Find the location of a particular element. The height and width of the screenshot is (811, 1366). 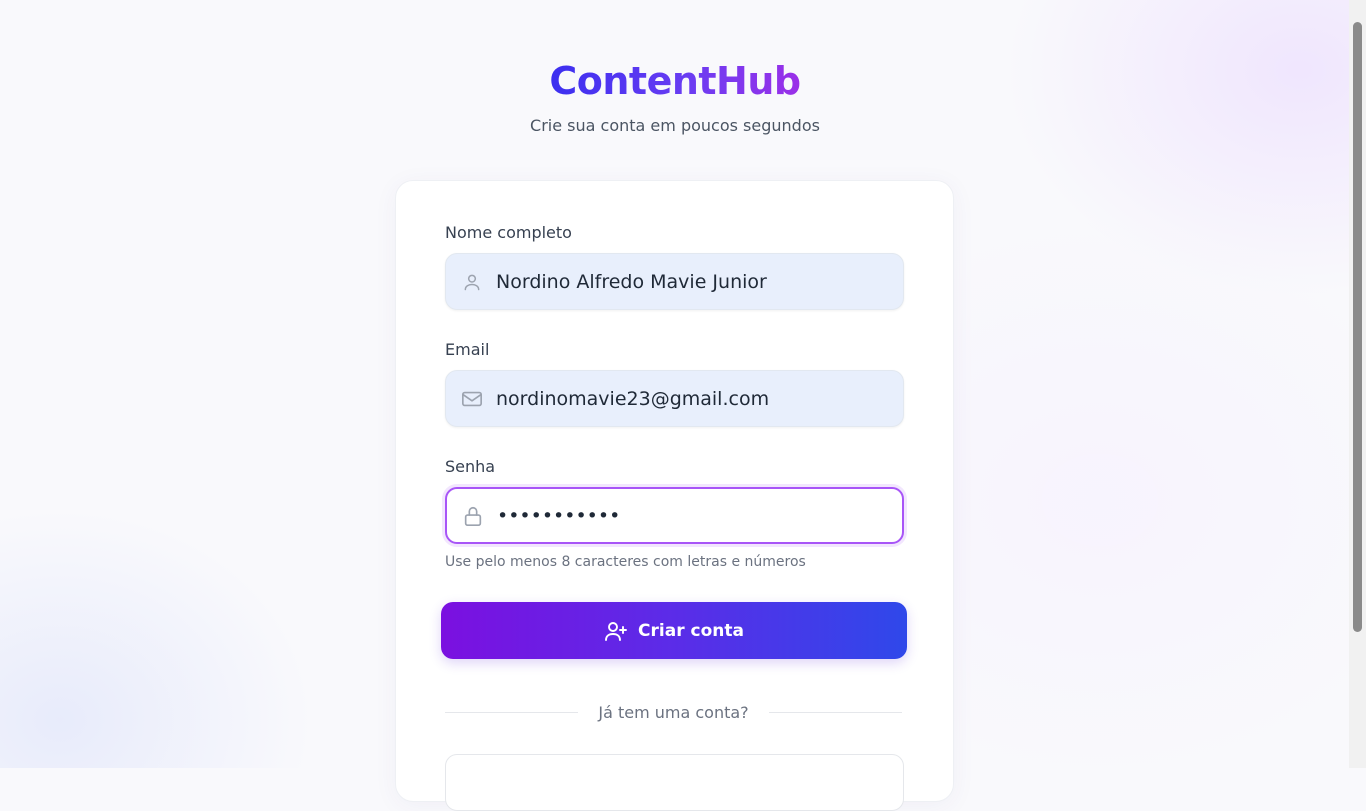

divider-line-left is located at coordinates (512, 712).